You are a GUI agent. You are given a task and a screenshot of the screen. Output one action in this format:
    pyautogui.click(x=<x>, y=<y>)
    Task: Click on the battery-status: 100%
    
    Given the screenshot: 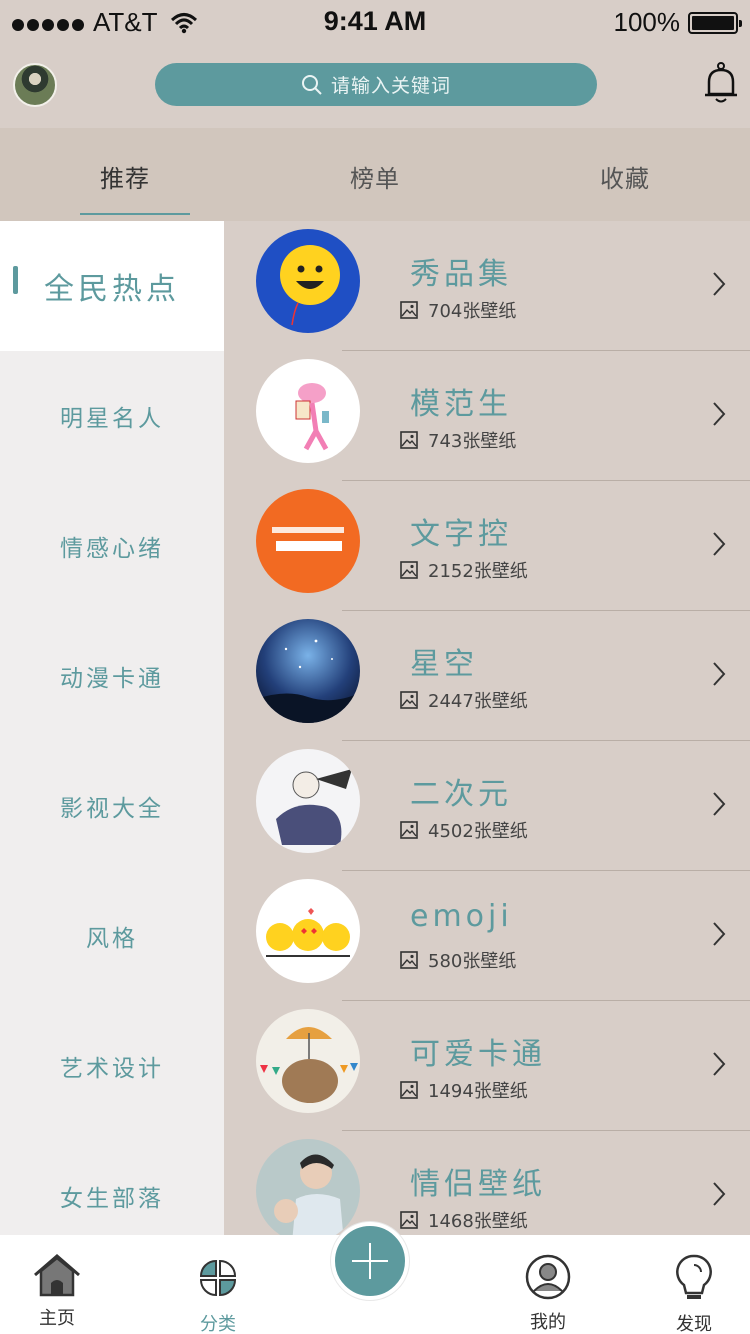 What is the action you would take?
    pyautogui.click(x=677, y=22)
    